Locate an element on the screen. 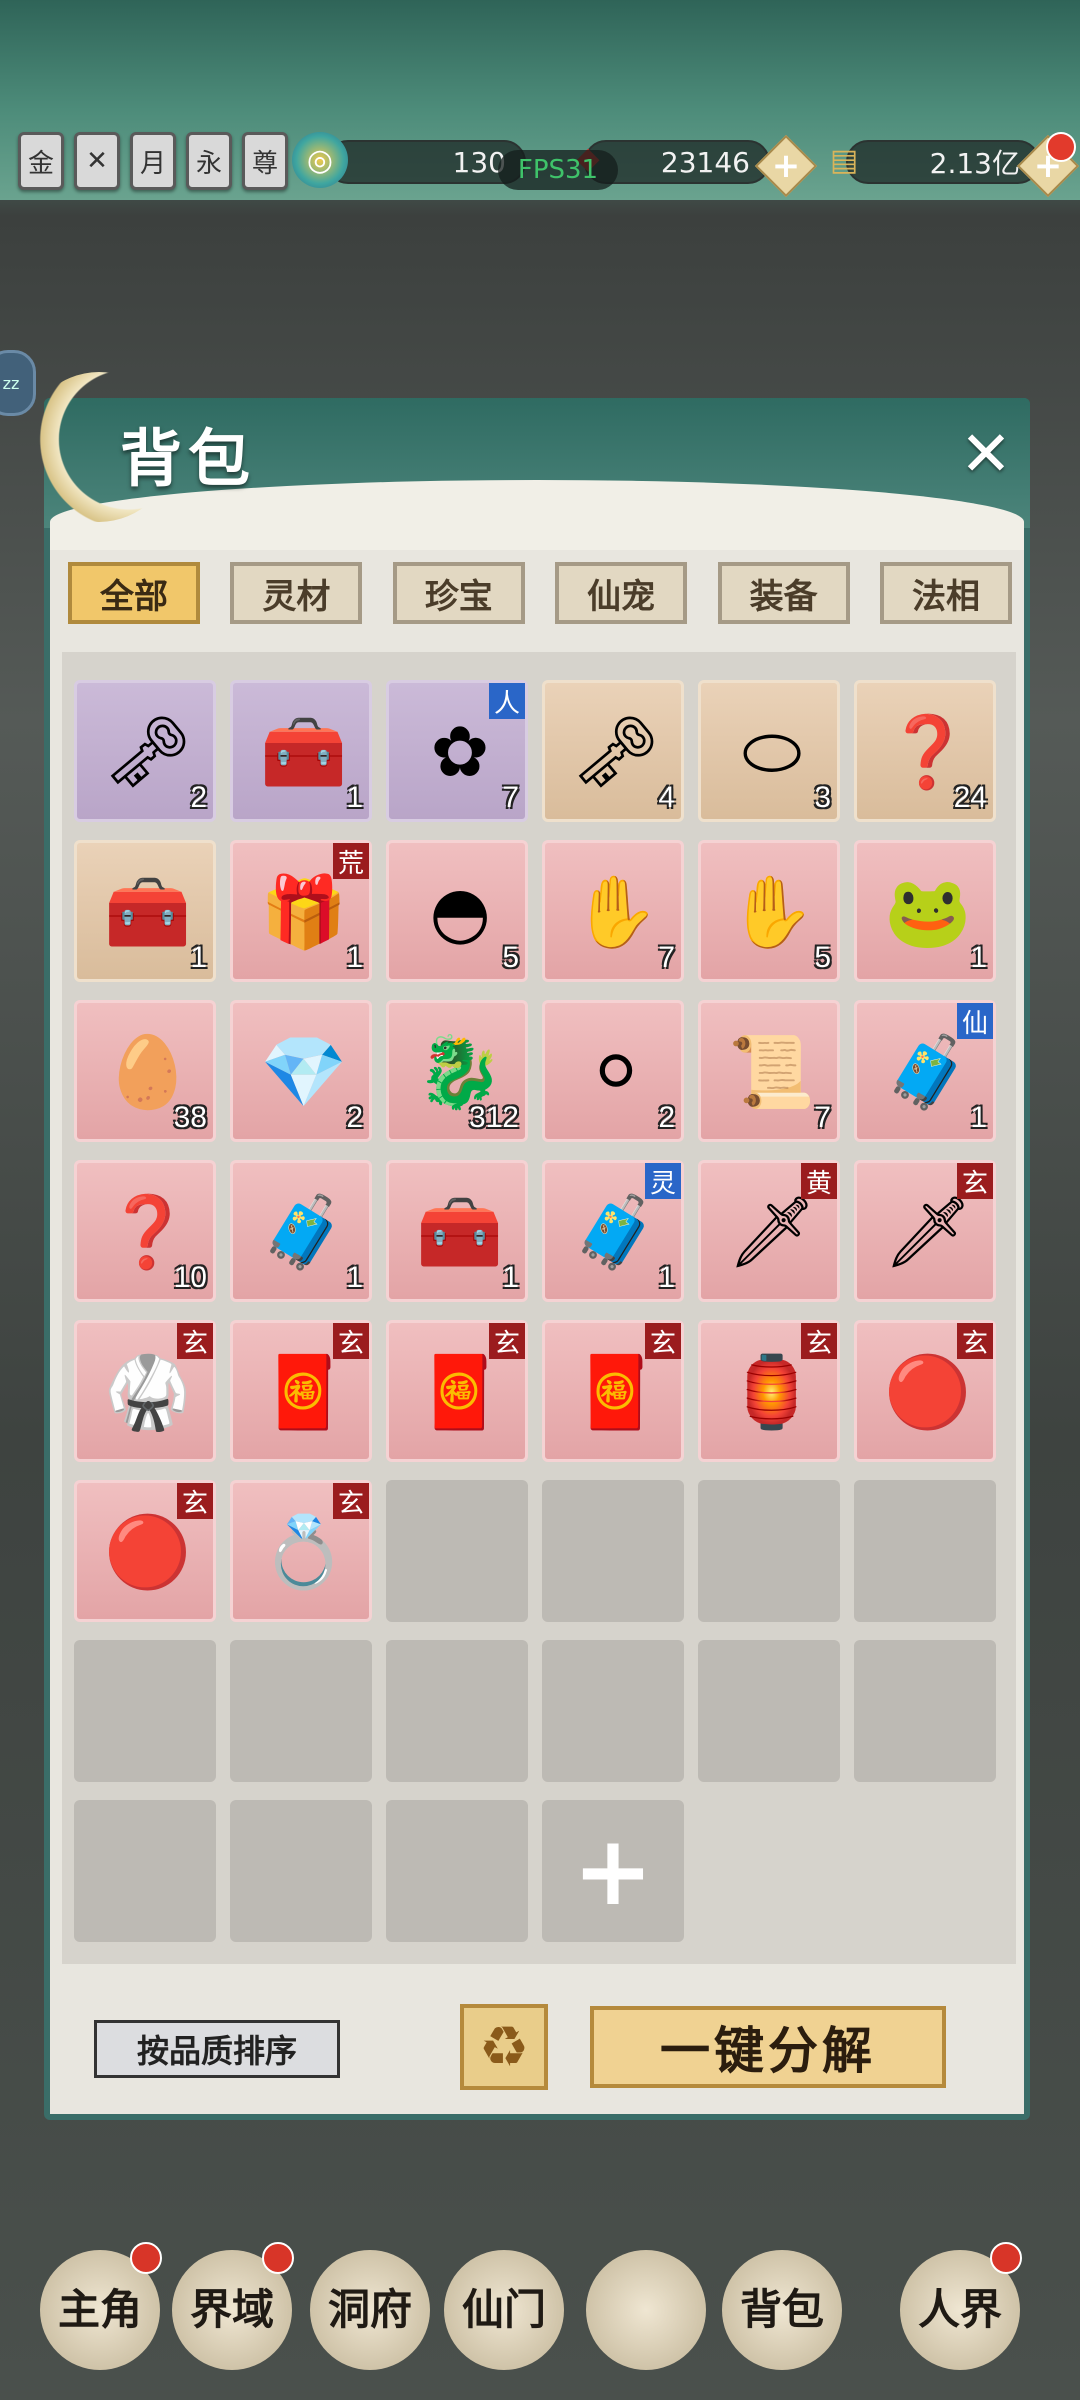 The height and width of the screenshot is (2400, 1080). blue-talisman-icon: ✋ is located at coordinates (772, 911).